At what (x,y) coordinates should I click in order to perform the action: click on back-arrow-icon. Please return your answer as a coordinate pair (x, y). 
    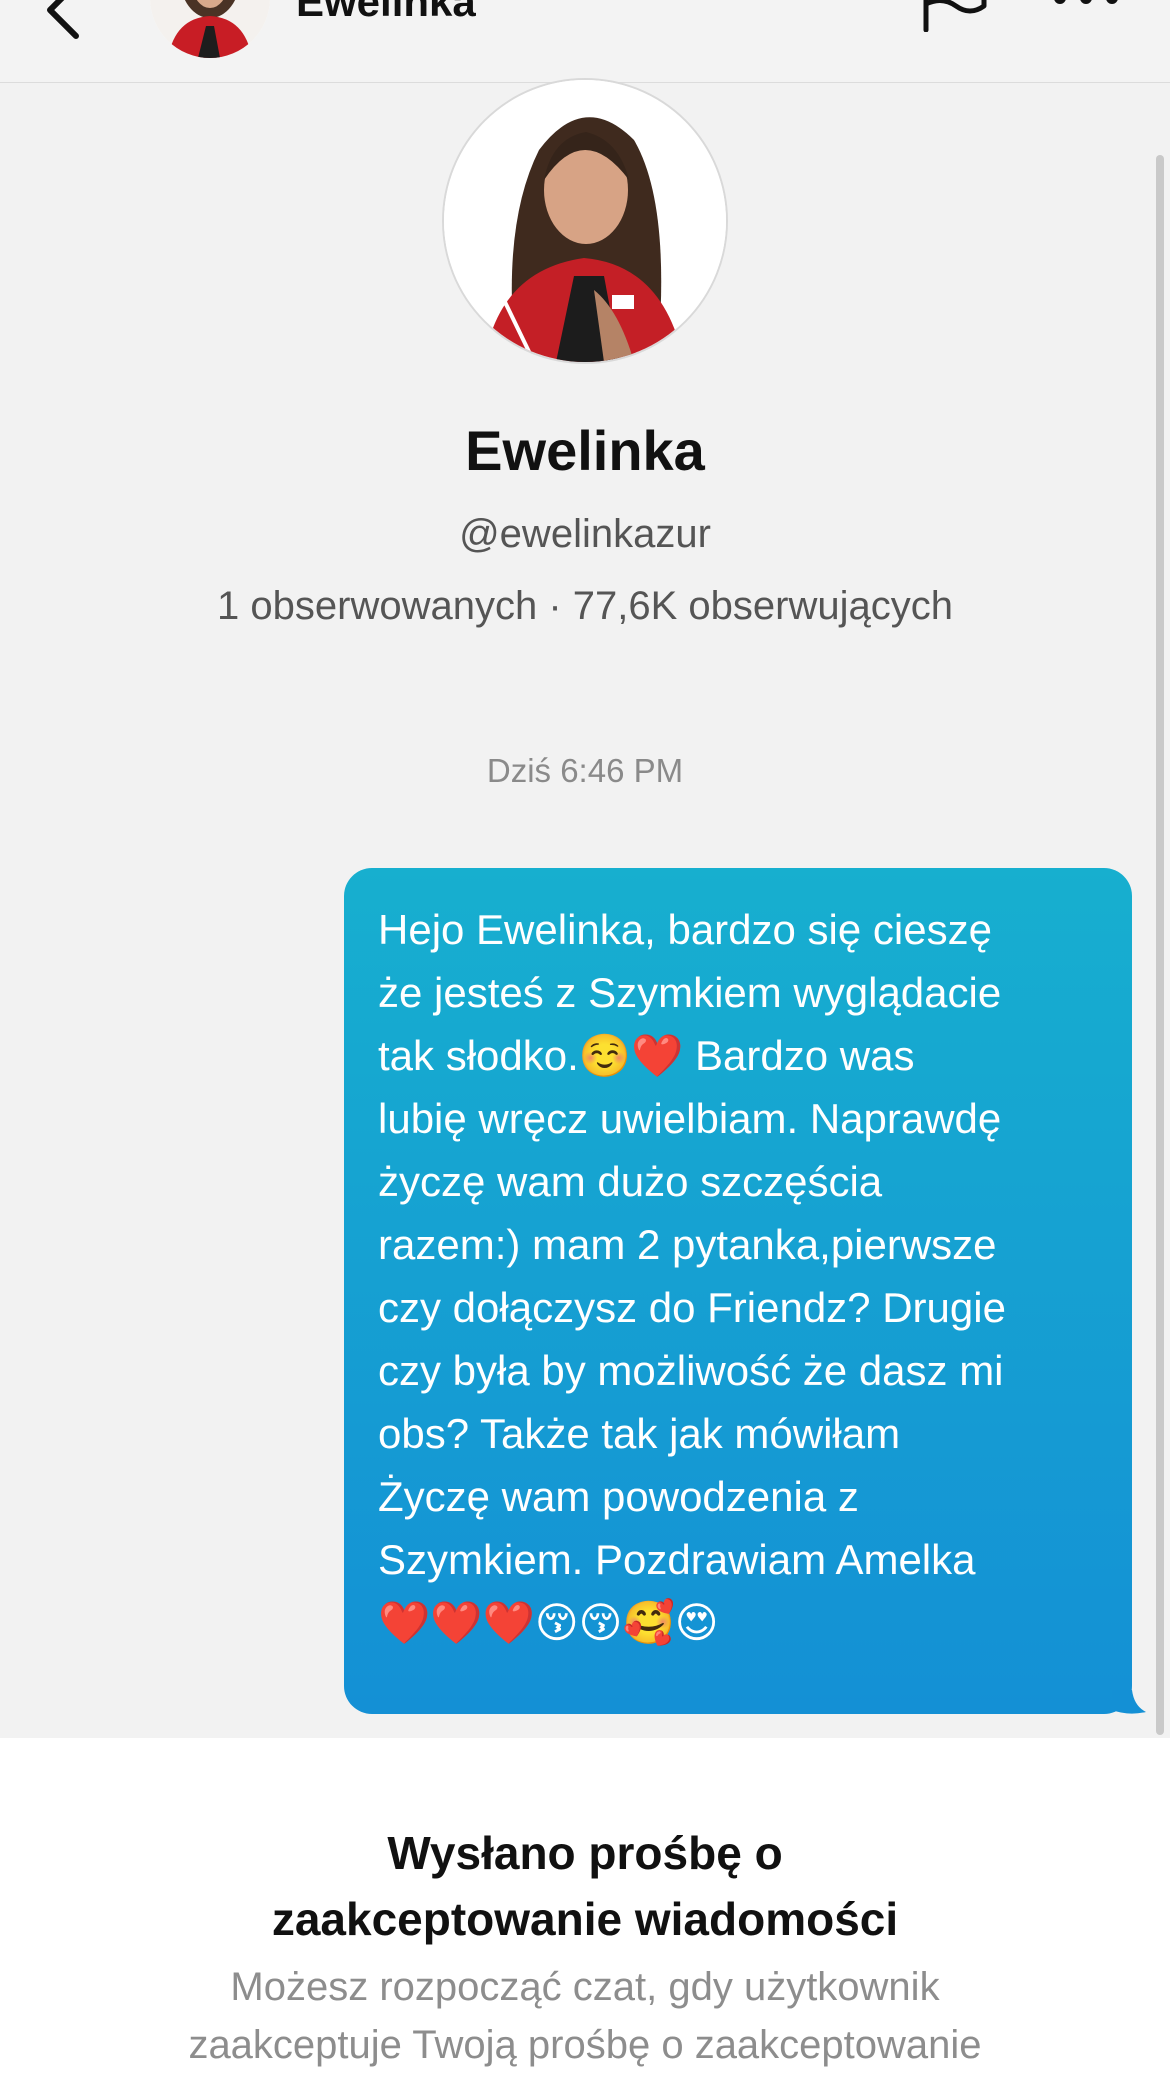
    Looking at the image, I should click on (68, 20).